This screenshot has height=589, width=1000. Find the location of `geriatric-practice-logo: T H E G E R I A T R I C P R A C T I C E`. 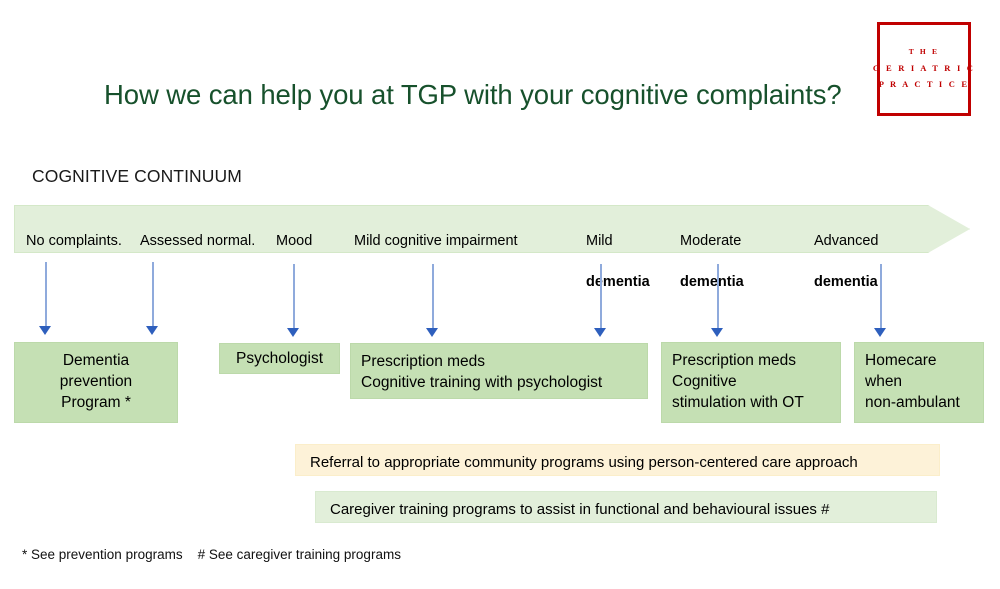

geriatric-practice-logo: T H E G E R I A T R I C P R A C T I C E is located at coordinates (923, 69).